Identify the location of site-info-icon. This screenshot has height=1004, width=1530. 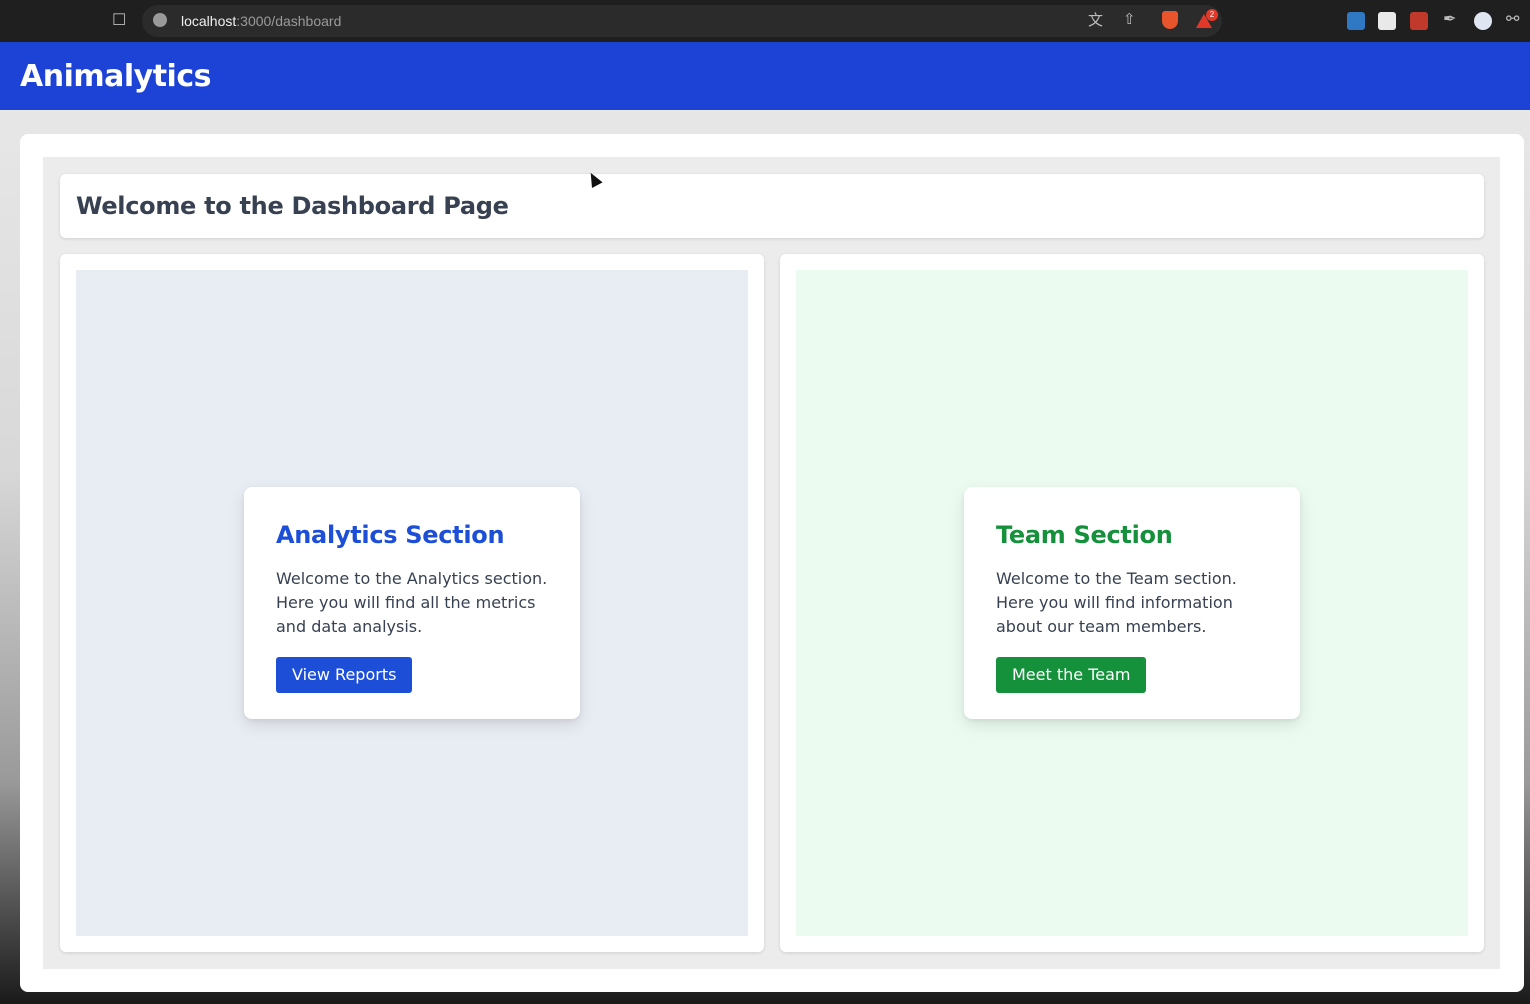
(160, 20).